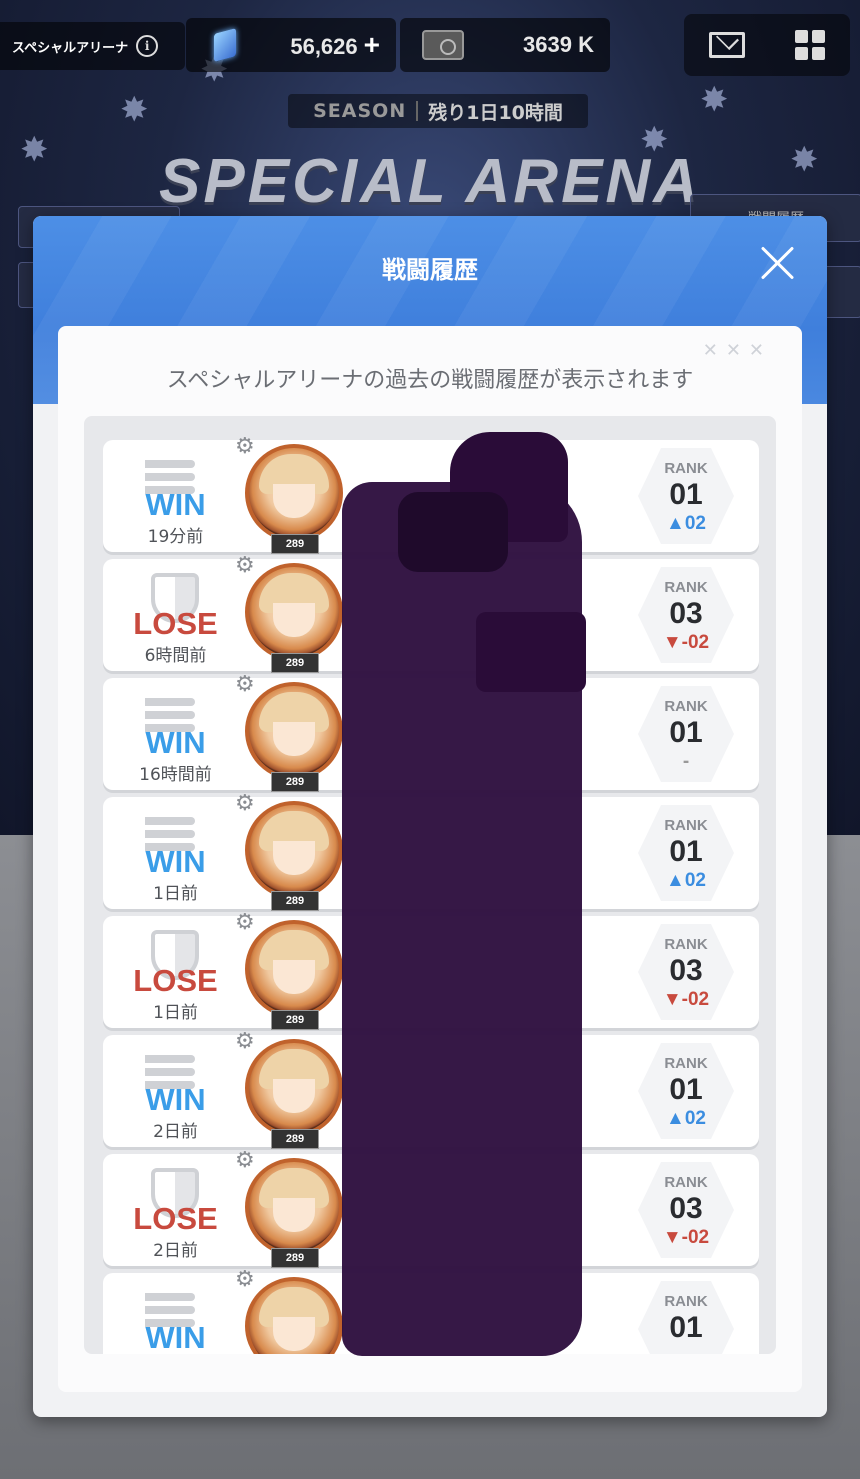  Describe the element at coordinates (431, 1090) in the screenshot. I see `battle-row: WIN 2日前 ⚙ 289 RANK 01 ▲02` at that location.